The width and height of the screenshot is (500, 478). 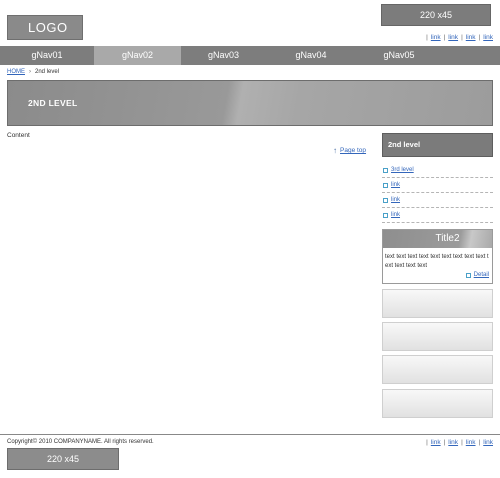 I want to click on util-link-1: link, so click(x=436, y=37).